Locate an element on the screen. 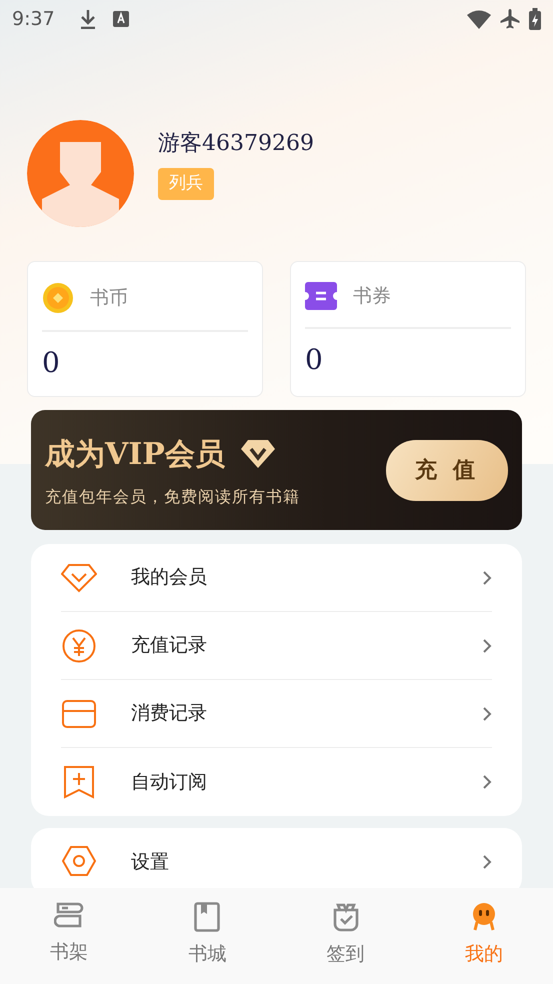 This screenshot has height=984, width=553. wallet-card: 书券 0 is located at coordinates (408, 329).